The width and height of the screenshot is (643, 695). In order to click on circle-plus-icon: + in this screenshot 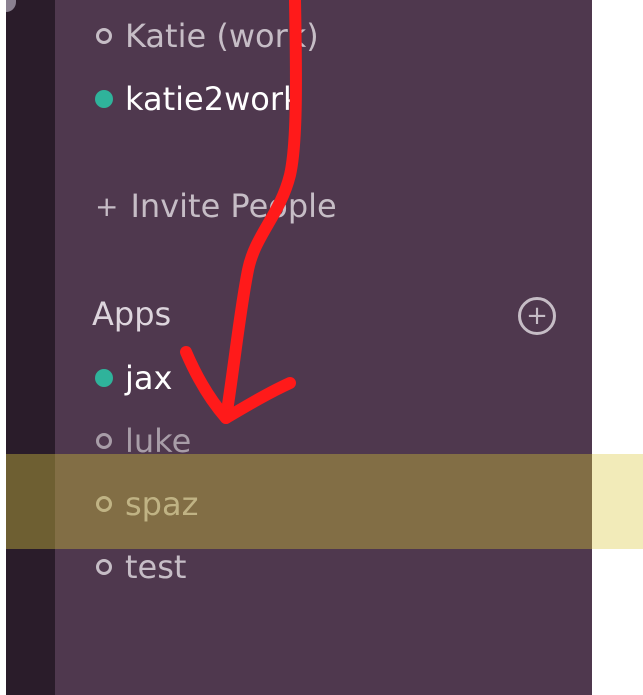, I will do `click(537, 316)`.